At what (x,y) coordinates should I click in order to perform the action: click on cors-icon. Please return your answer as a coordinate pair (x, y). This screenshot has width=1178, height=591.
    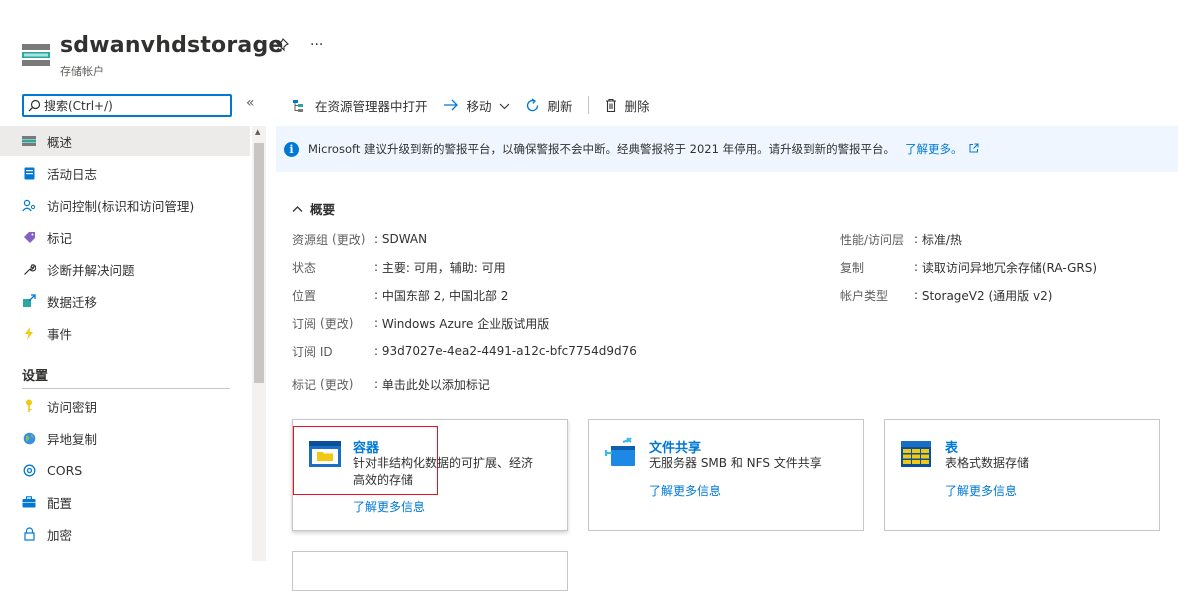
    Looking at the image, I should click on (29, 470).